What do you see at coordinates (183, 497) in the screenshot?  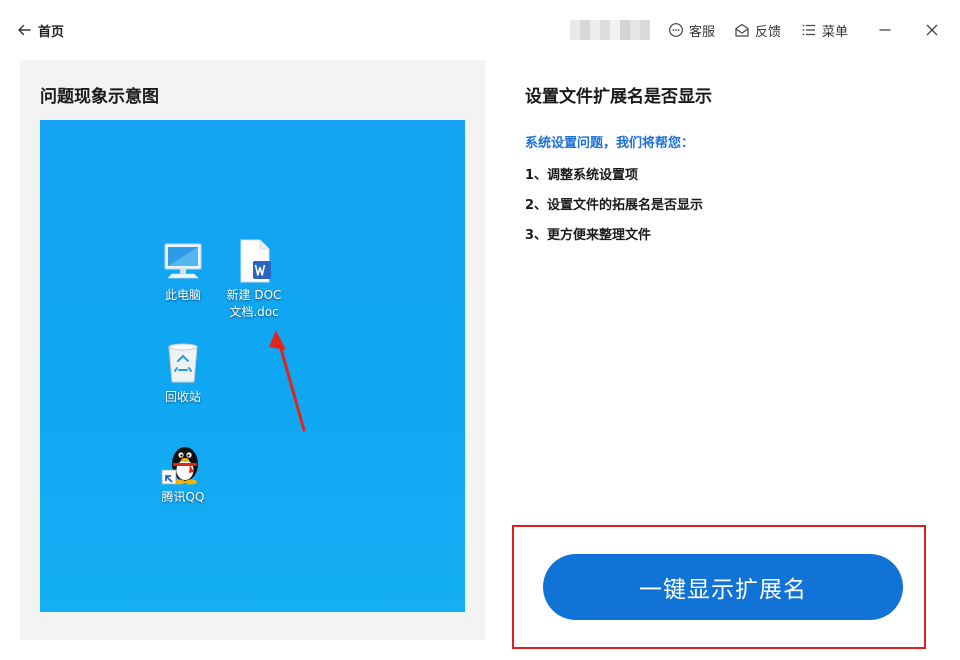 I see `desktop-icon-label: 腾讯QQ` at bounding box center [183, 497].